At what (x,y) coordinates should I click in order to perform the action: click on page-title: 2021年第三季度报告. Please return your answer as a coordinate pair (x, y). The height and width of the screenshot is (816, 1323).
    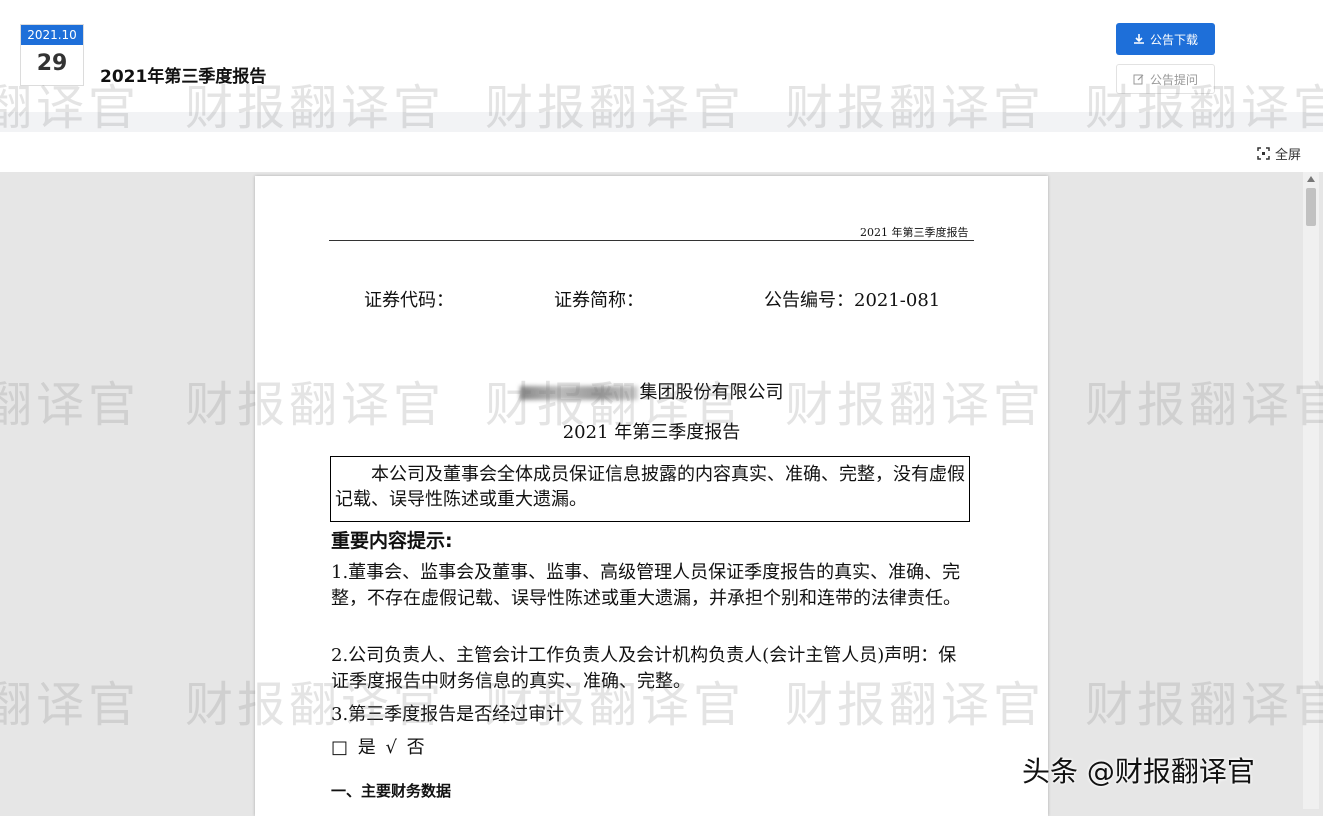
    Looking at the image, I should click on (183, 77).